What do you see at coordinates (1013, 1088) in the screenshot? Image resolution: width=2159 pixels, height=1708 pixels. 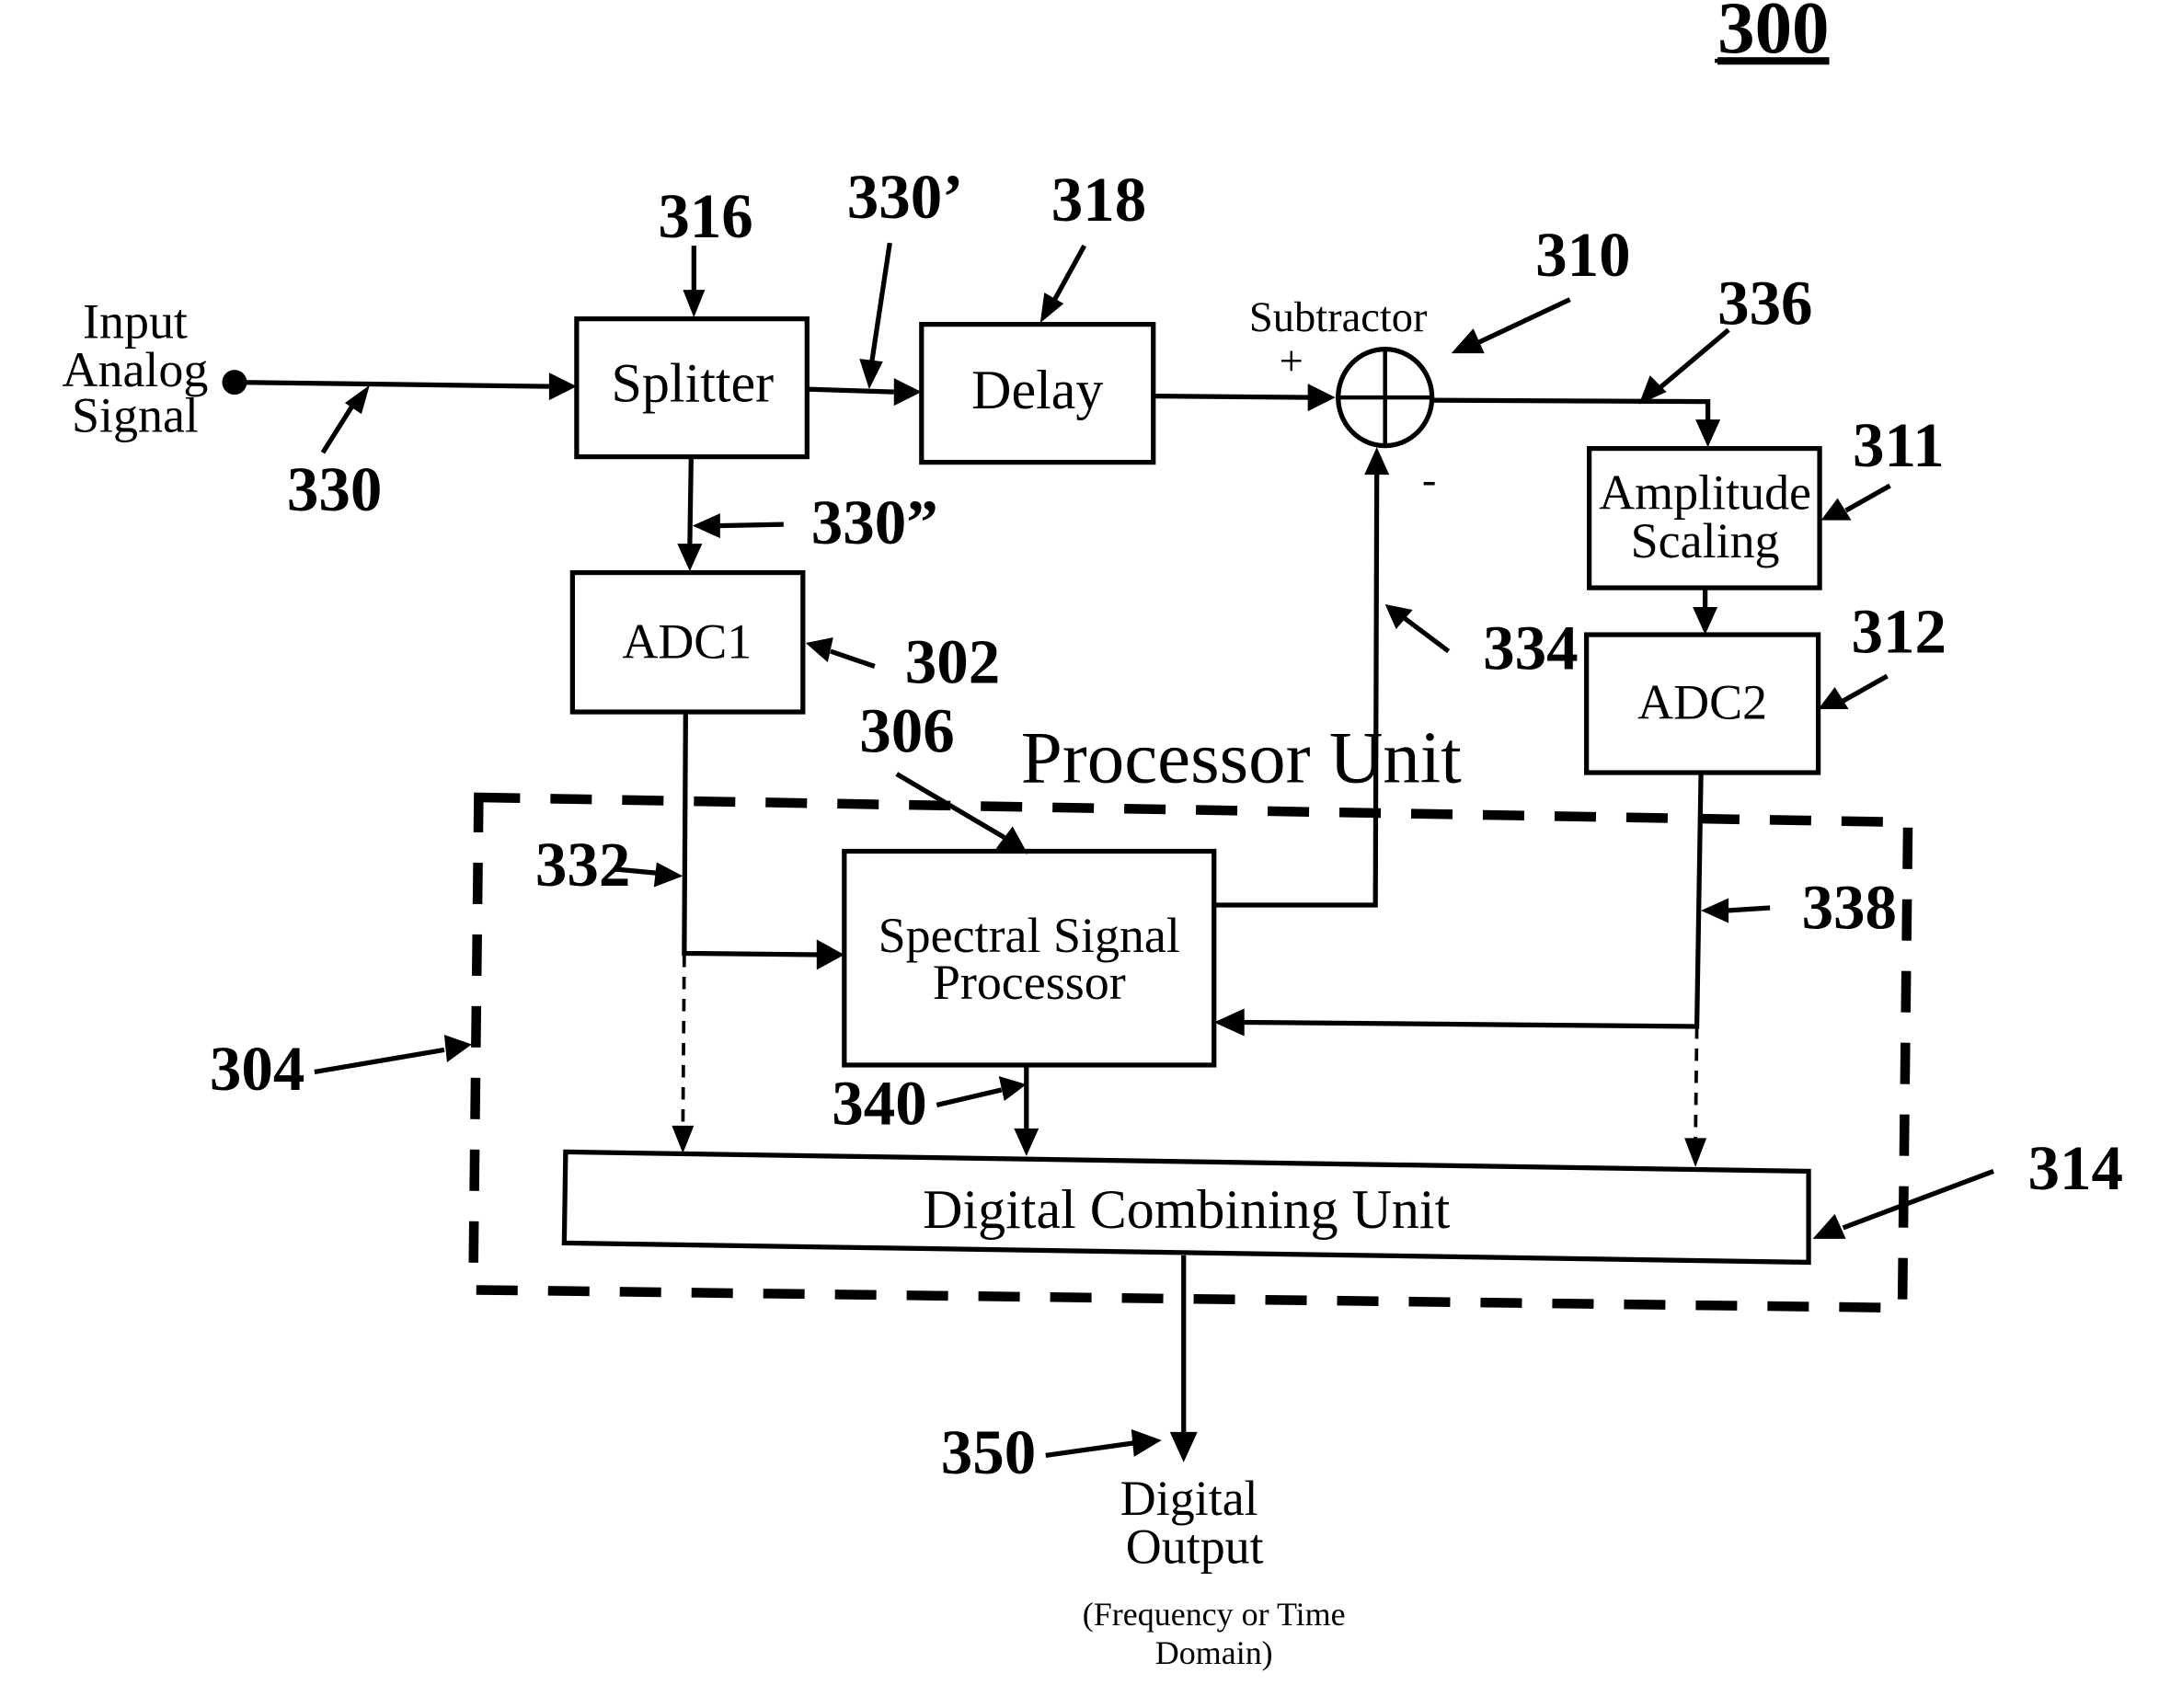 I see `ref-pointer-340-head` at bounding box center [1013, 1088].